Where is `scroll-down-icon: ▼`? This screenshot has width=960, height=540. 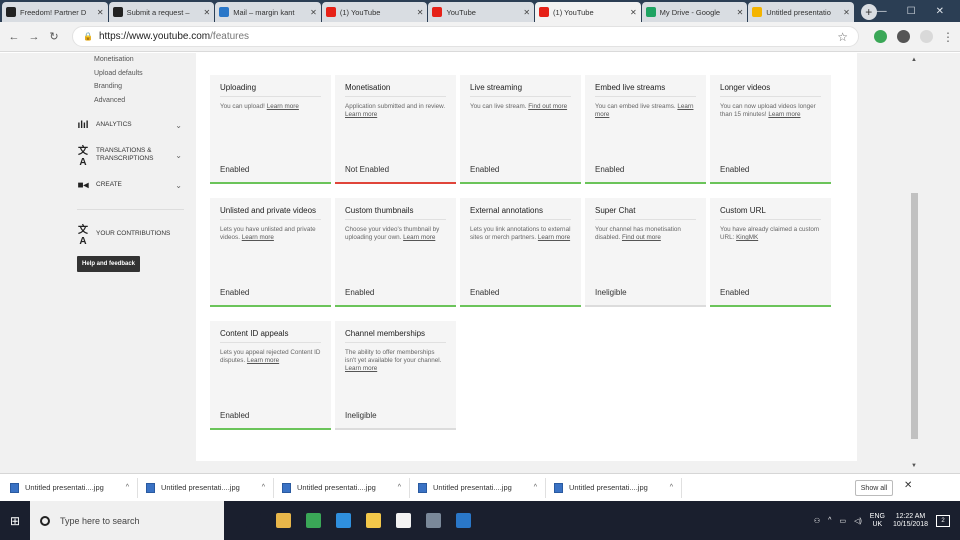
scroll-down-icon: ▼ is located at coordinates (914, 466).